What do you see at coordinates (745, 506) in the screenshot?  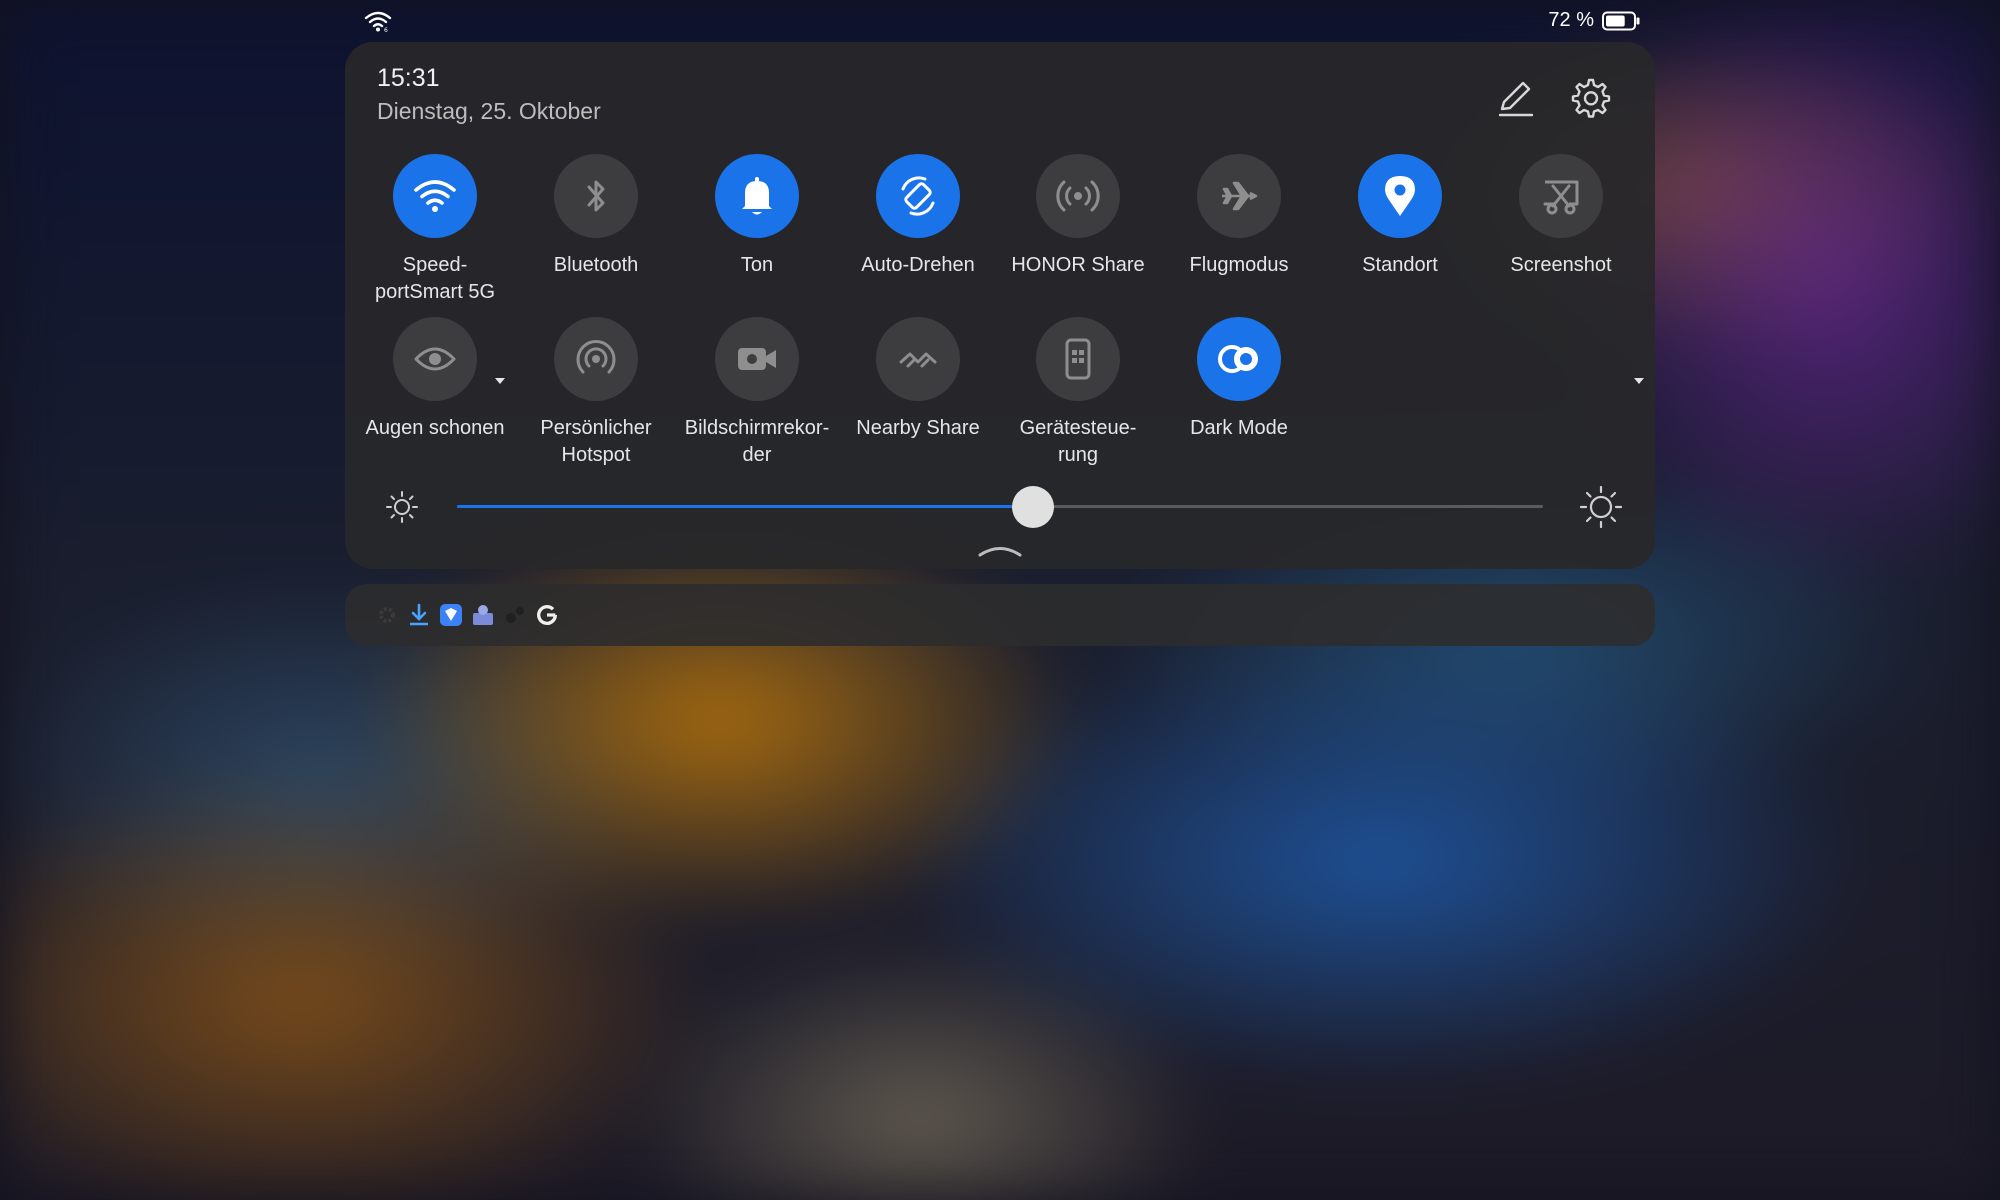 I see `brightness-fill` at bounding box center [745, 506].